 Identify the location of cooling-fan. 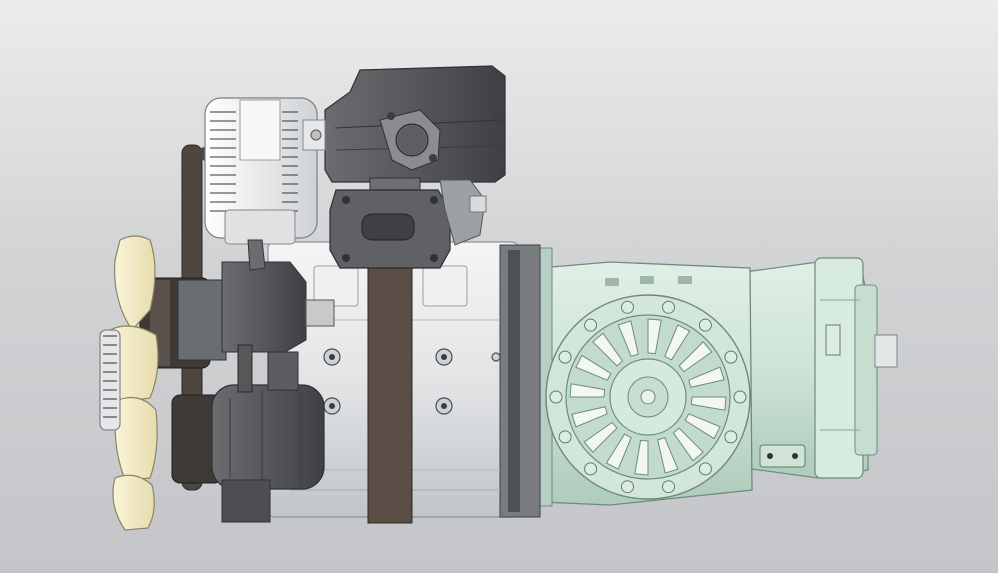
(129, 383).